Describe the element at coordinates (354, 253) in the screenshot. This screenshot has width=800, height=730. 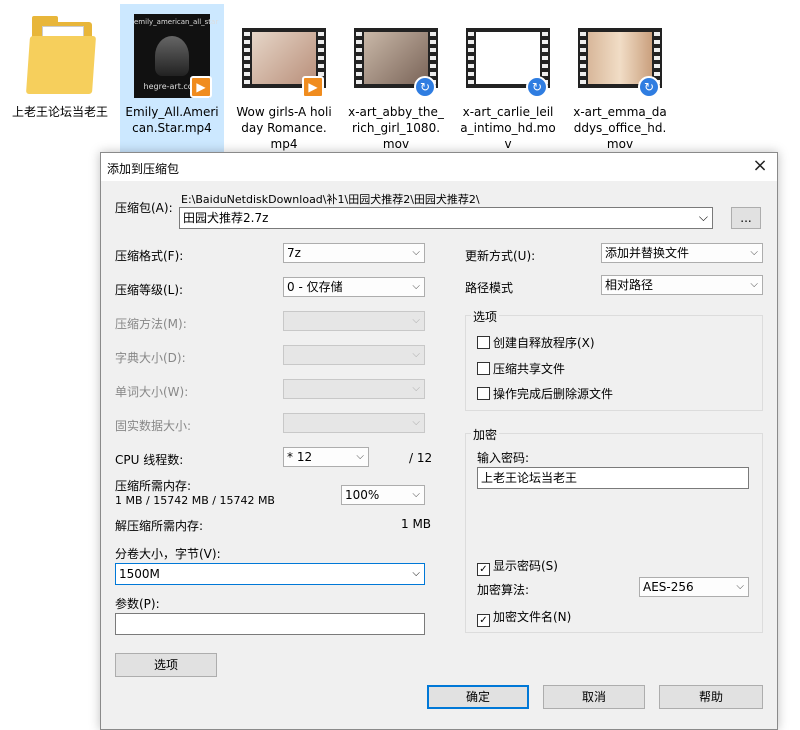
I see `format-select: 7z ⌵` at that location.